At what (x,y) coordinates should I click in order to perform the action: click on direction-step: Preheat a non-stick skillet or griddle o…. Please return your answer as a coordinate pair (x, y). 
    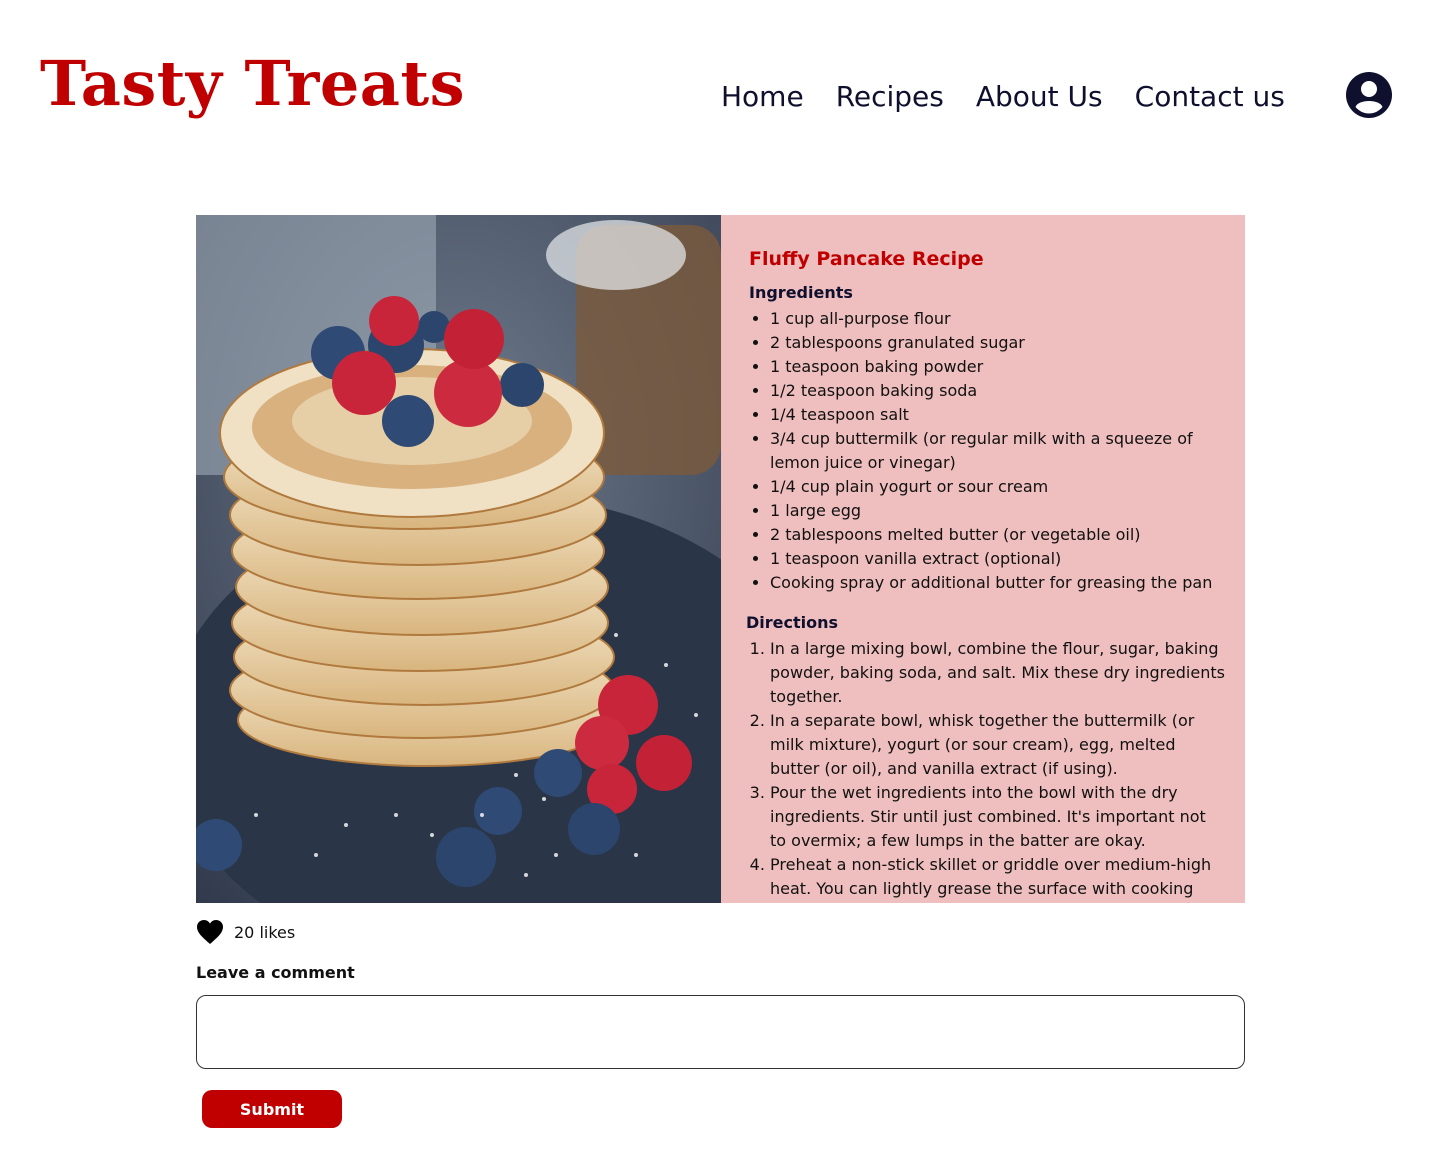
    Looking at the image, I should click on (997, 877).